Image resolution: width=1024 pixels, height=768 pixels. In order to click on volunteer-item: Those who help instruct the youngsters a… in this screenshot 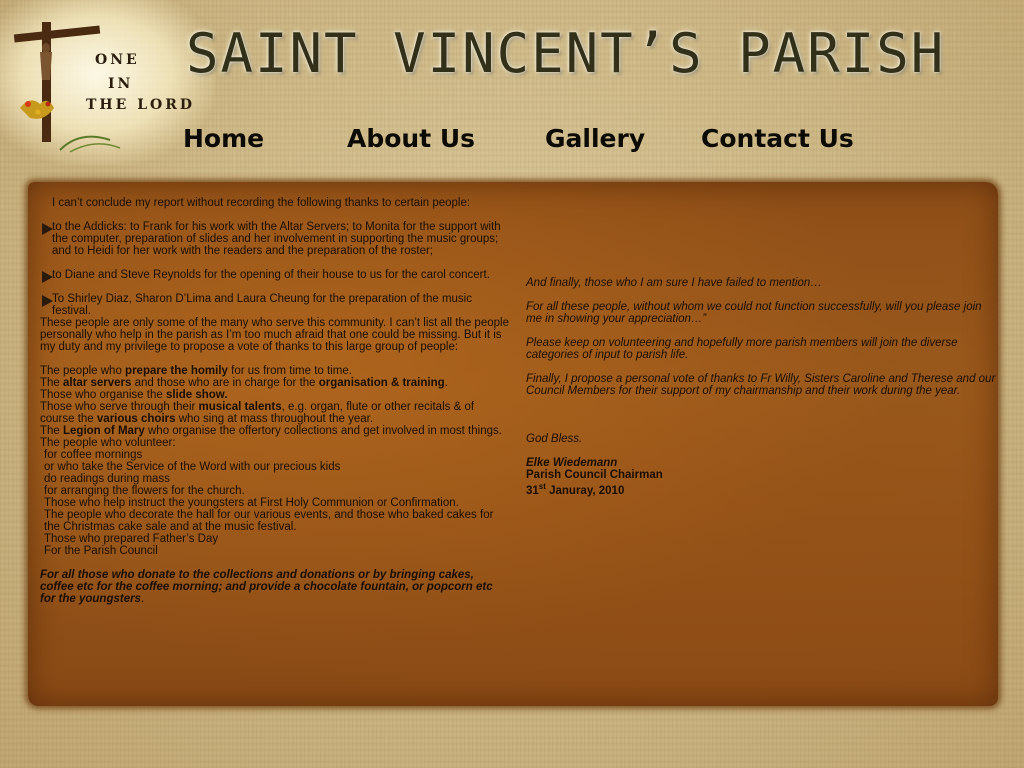, I will do `click(251, 503)`.